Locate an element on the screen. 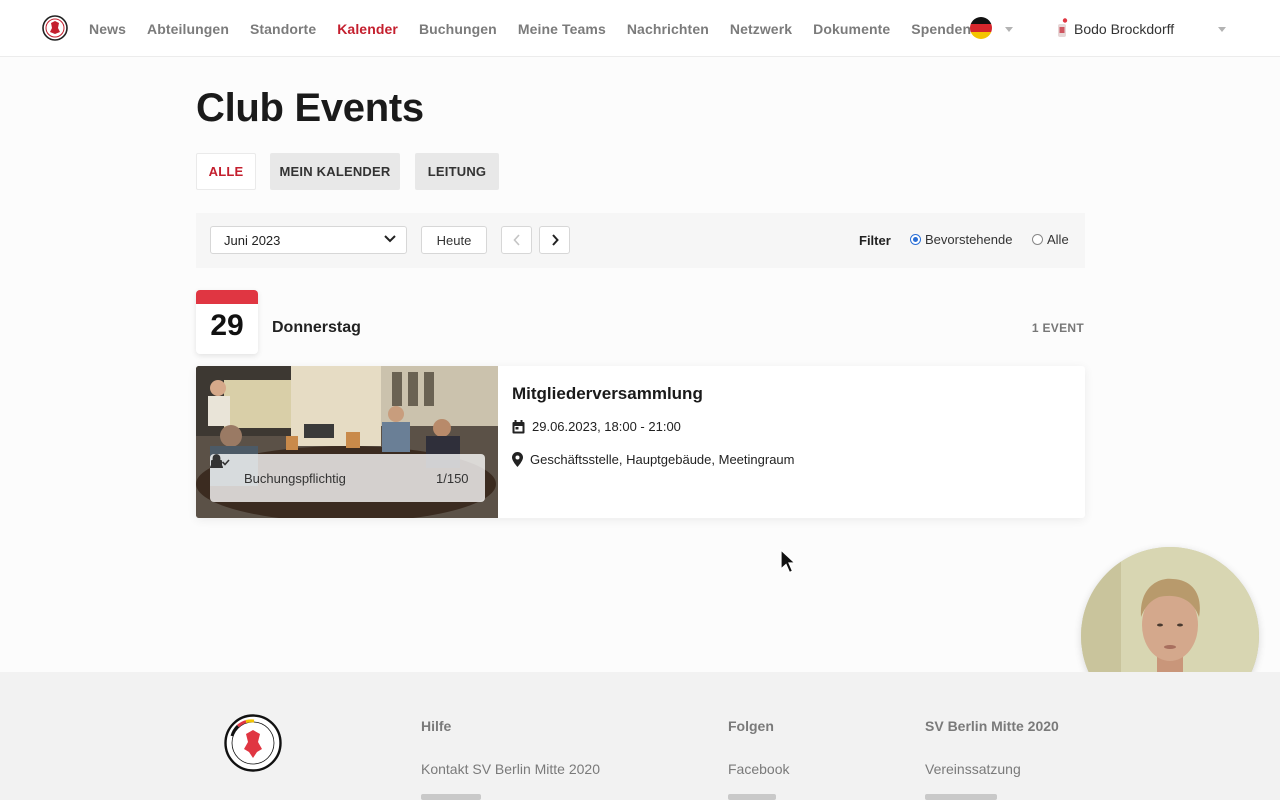  day-number: 29 is located at coordinates (227, 325).